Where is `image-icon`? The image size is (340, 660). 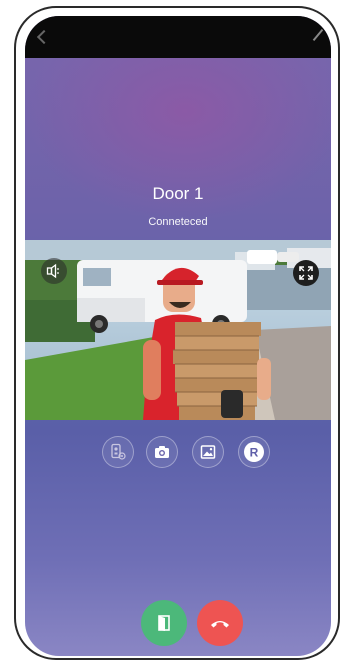 image-icon is located at coordinates (208, 452).